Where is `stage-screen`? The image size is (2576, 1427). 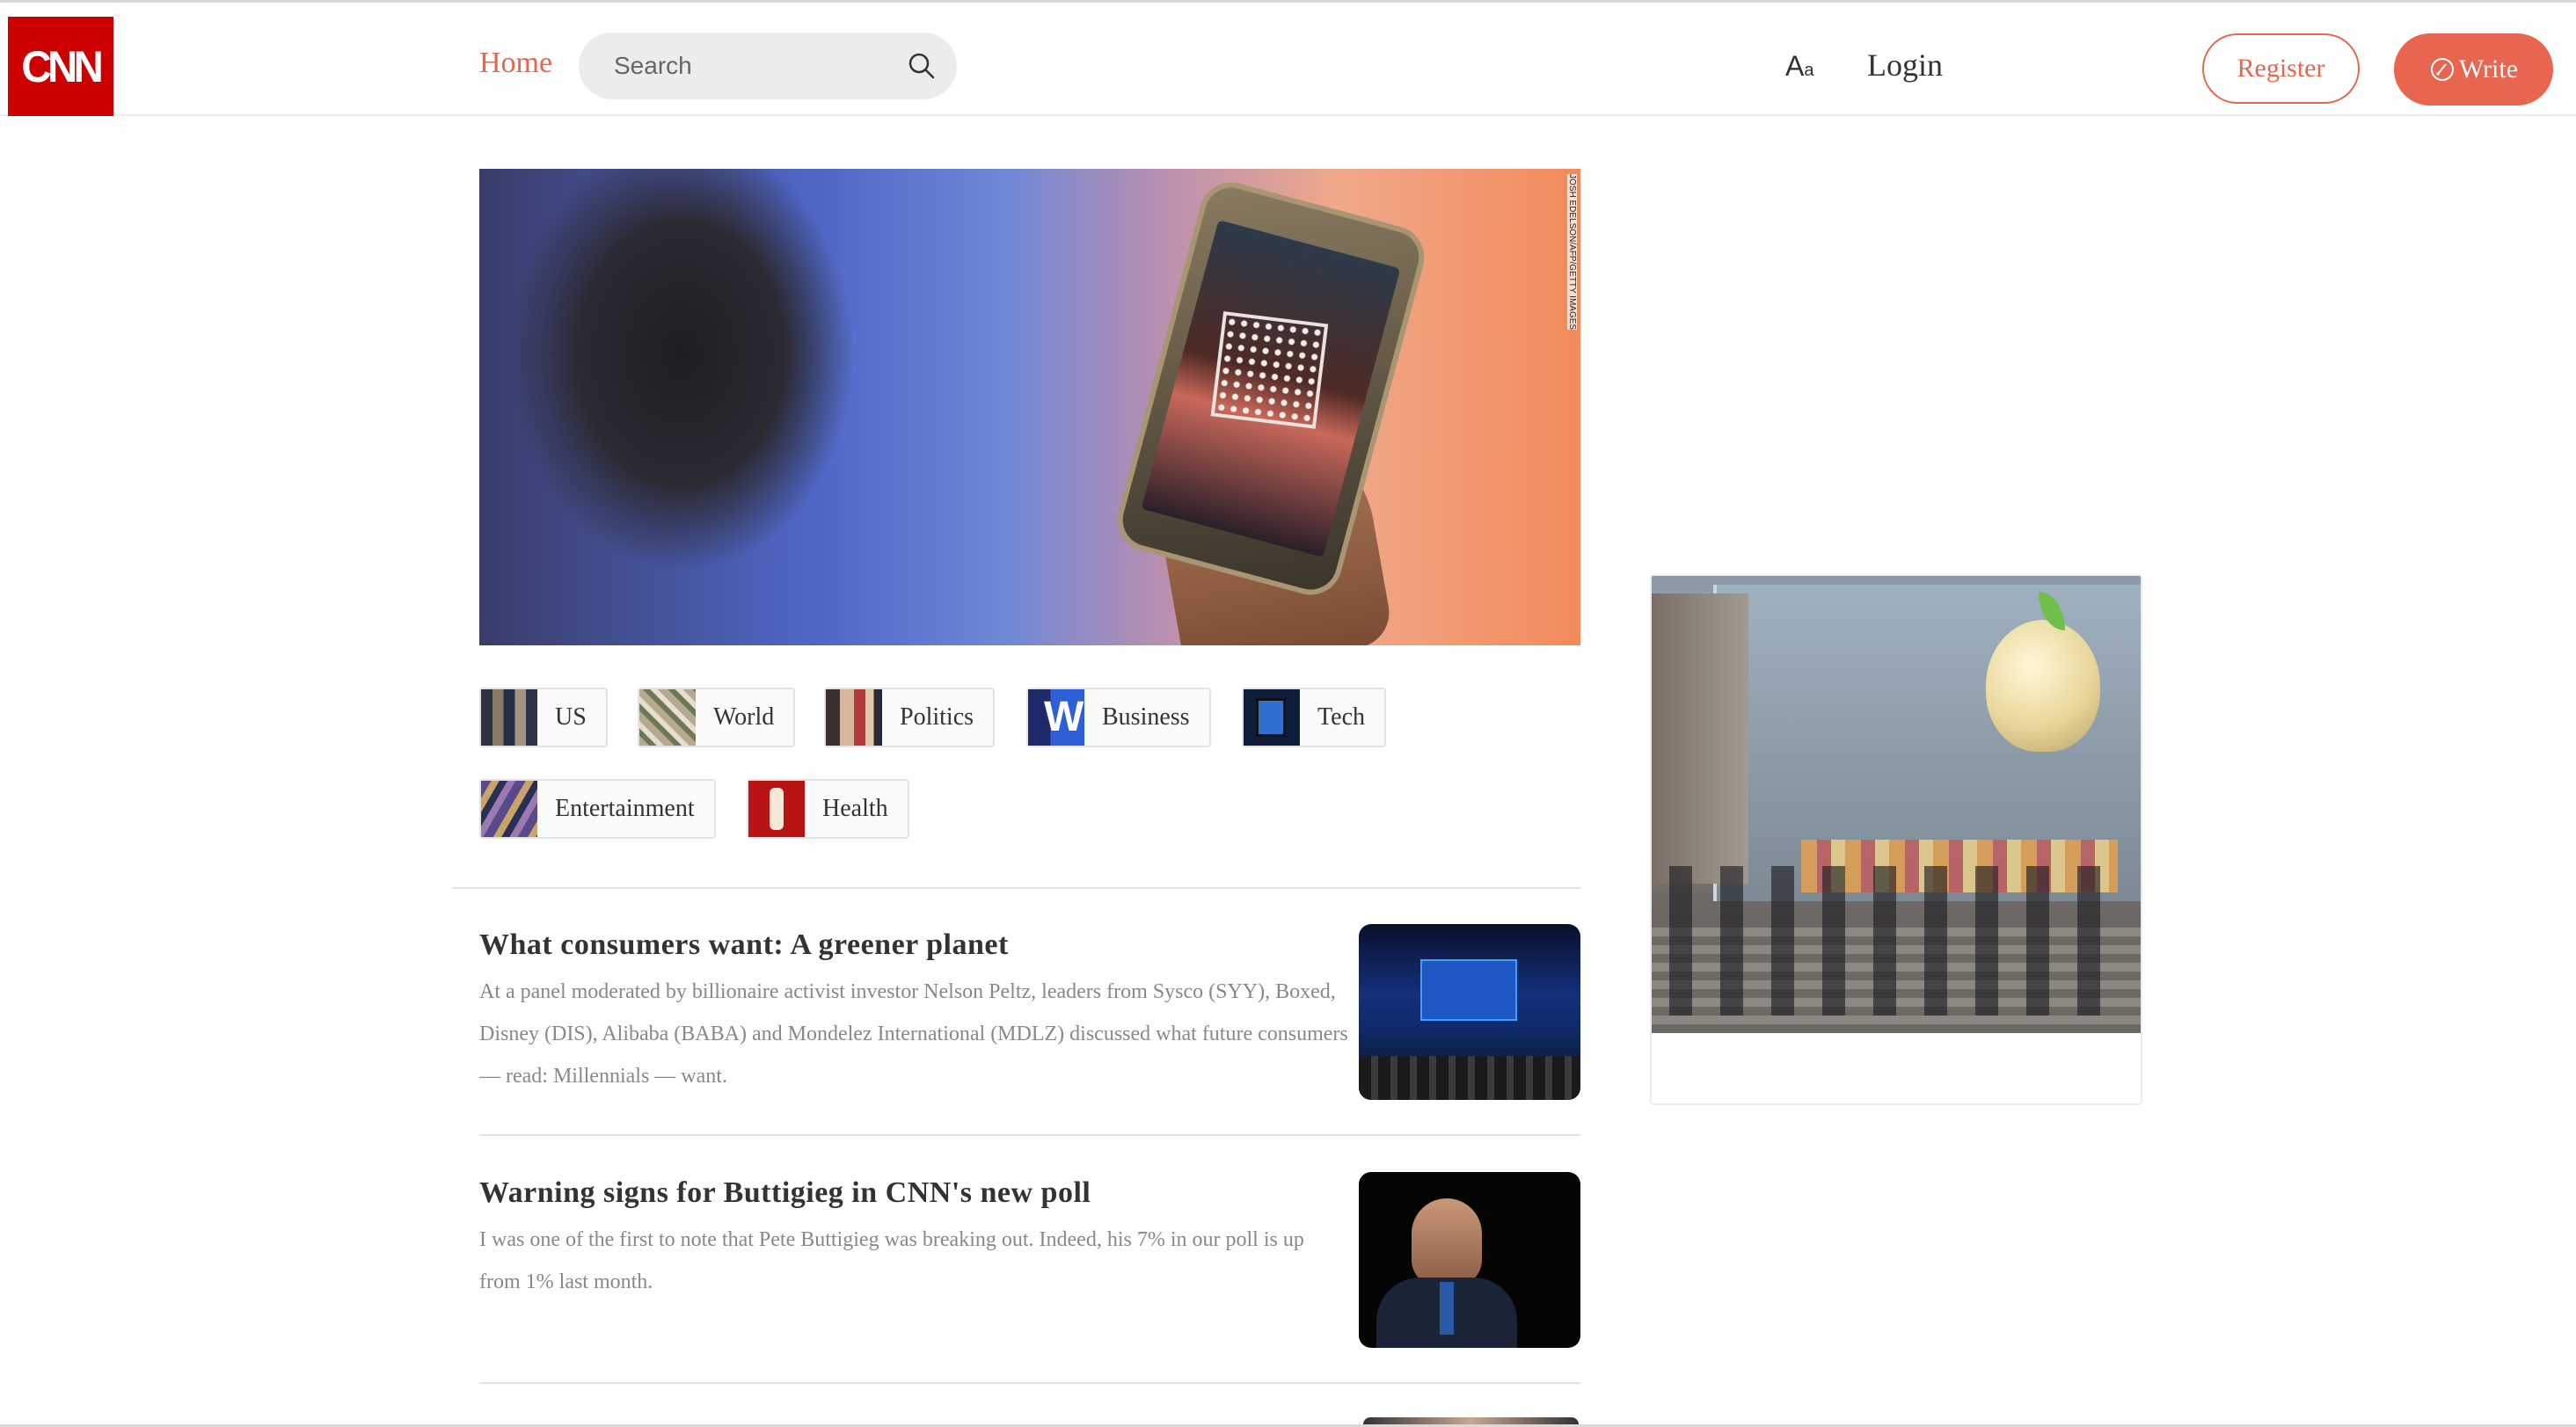 stage-screen is located at coordinates (1468, 990).